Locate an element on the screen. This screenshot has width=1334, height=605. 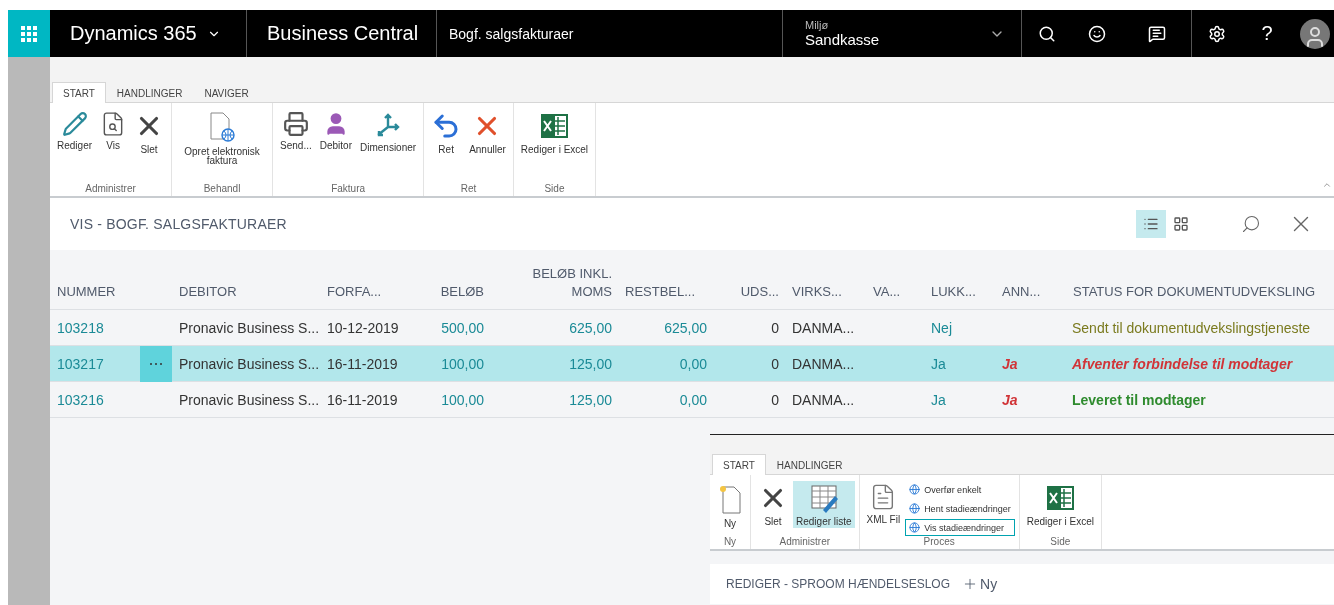
xml-action: XML Fil is located at coordinates (883, 503).